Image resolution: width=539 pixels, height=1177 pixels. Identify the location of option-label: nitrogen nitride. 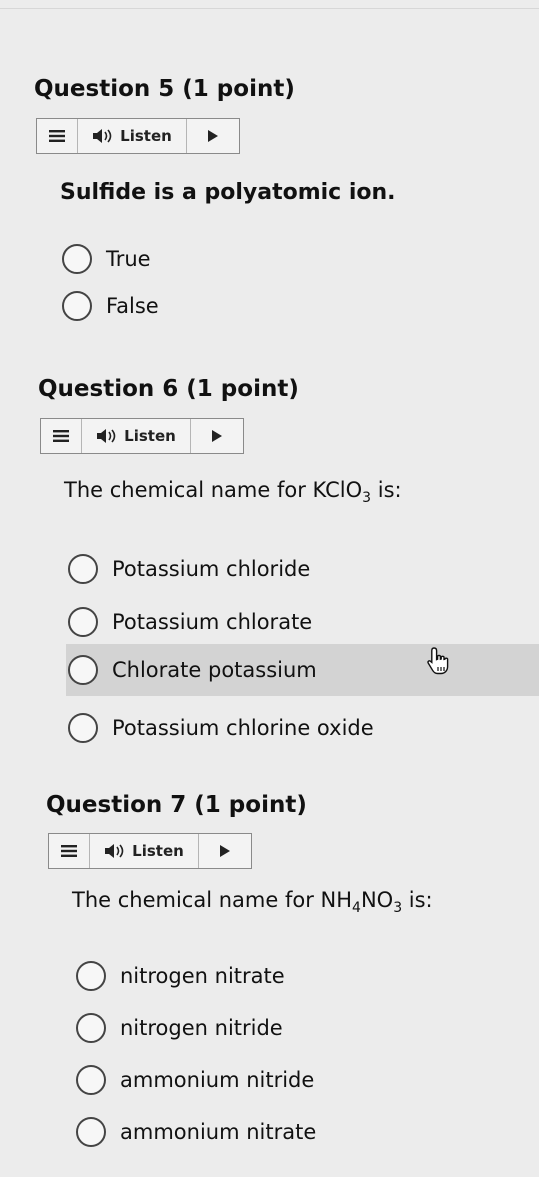
(201, 1028).